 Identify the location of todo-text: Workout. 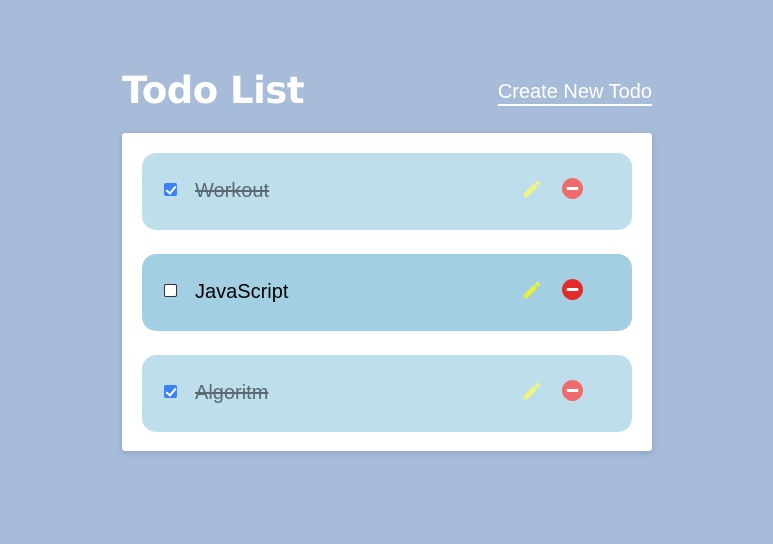
(232, 191).